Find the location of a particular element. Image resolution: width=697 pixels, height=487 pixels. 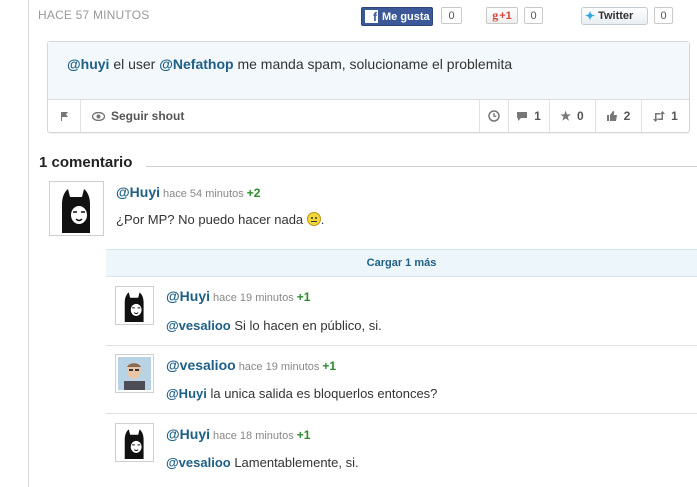

comments-count: 1 is located at coordinates (537, 116).